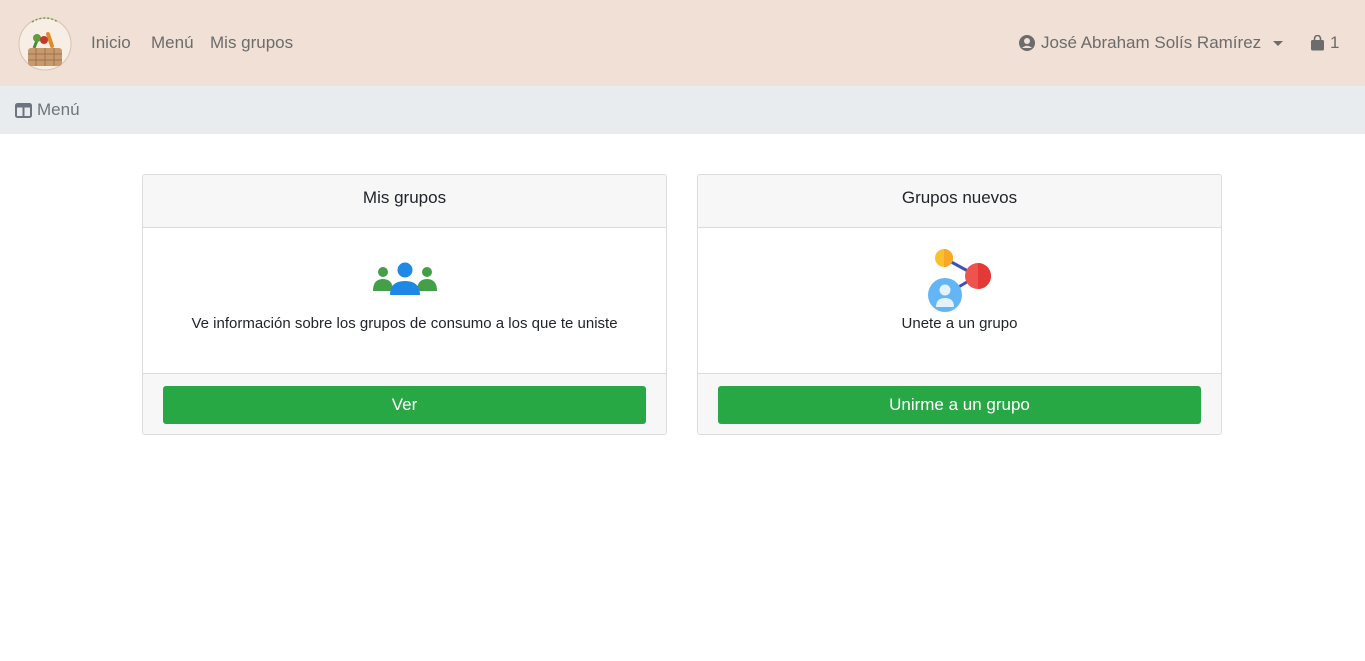 This screenshot has width=1365, height=661. Describe the element at coordinates (1317, 43) in the screenshot. I see `shopping-bag-icon` at that location.